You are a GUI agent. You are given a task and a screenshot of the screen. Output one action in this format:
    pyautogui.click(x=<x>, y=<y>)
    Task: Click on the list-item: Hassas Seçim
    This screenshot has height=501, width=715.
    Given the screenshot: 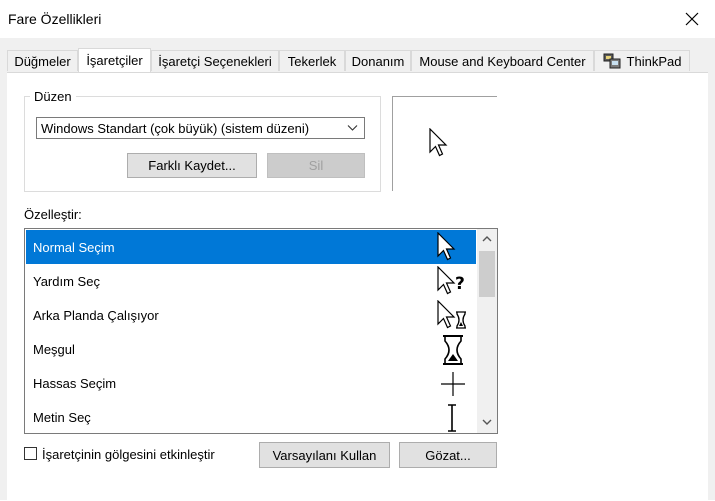 What is the action you would take?
    pyautogui.click(x=251, y=383)
    